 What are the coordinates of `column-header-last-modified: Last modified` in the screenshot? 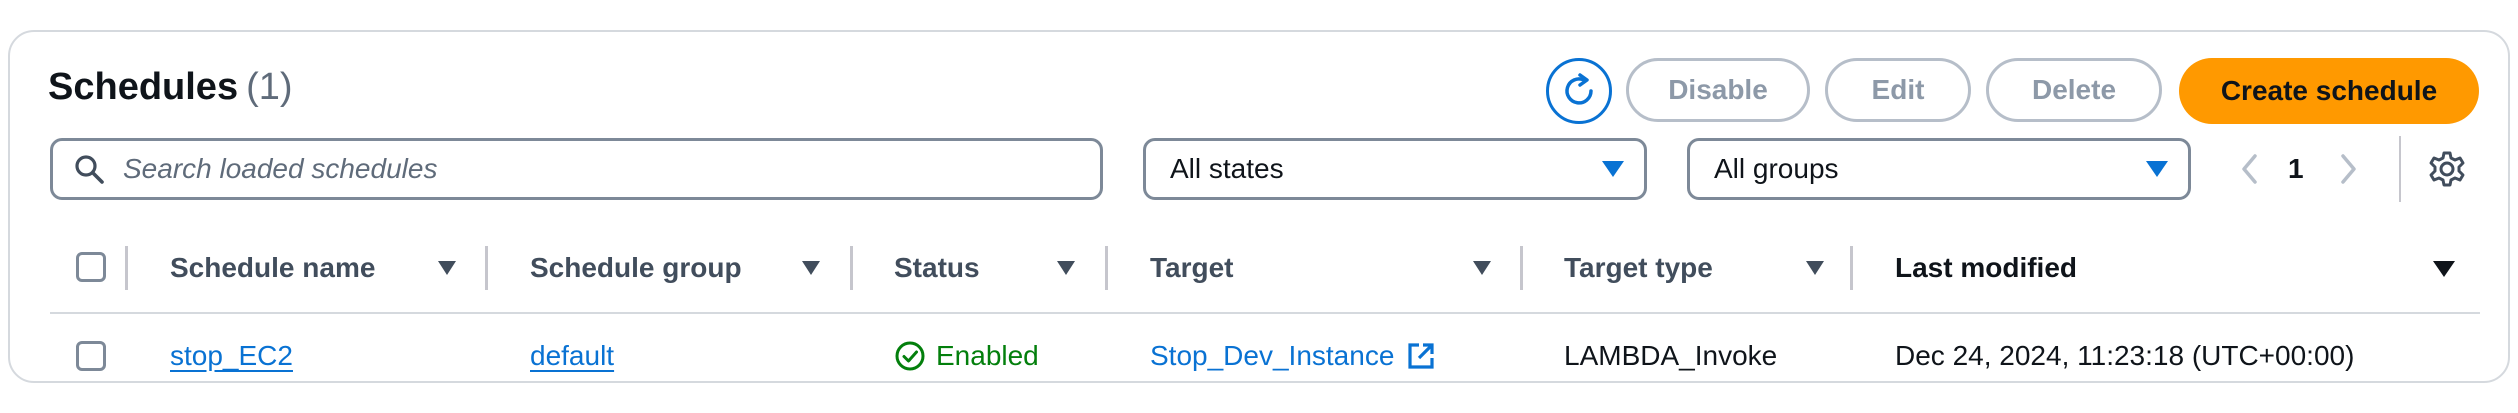 It's located at (1986, 268).